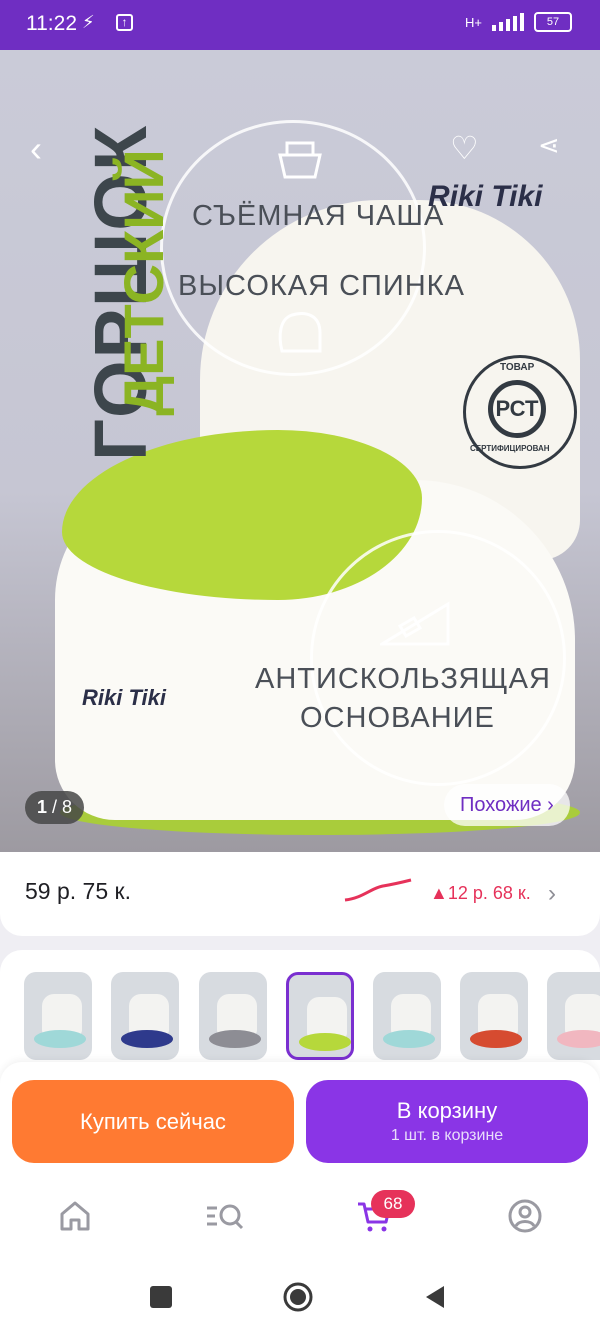  I want to click on cart-quantity-label: 1 шт. в корзине, so click(447, 1135).